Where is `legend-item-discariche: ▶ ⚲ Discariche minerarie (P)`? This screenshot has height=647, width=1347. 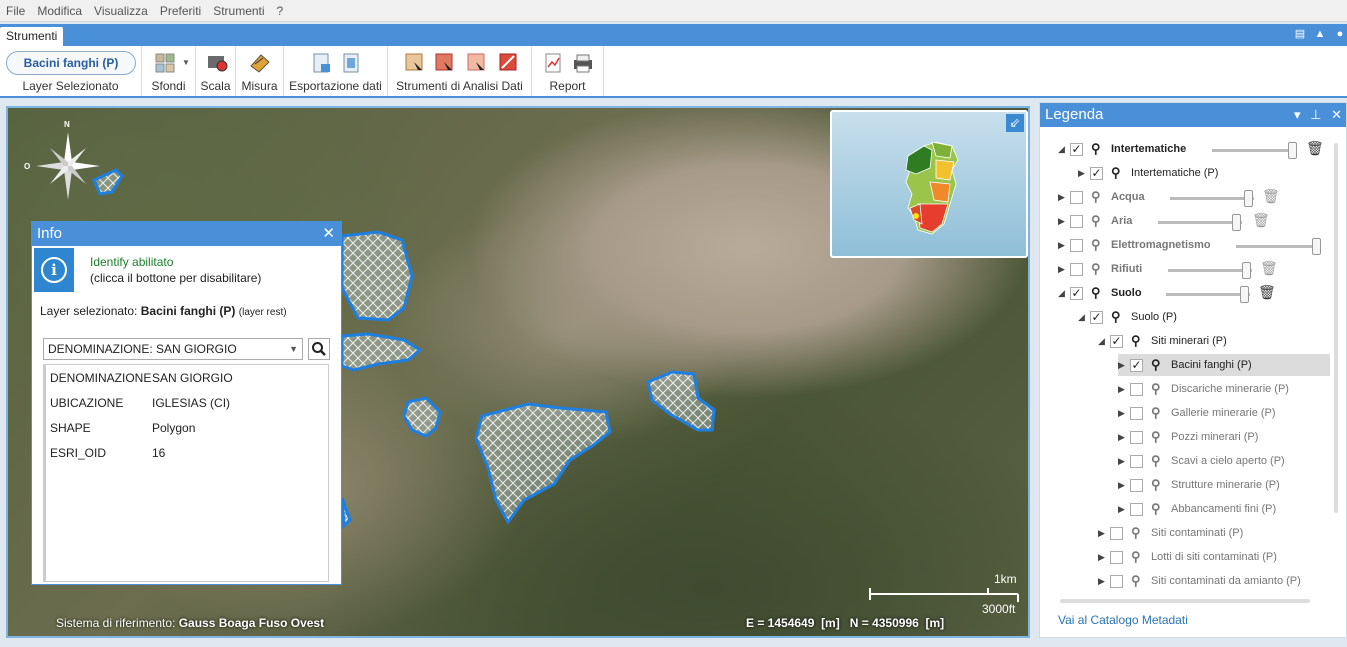 legend-item-discariche: ▶ ⚲ Discariche minerarie (P) is located at coordinates (1203, 389).